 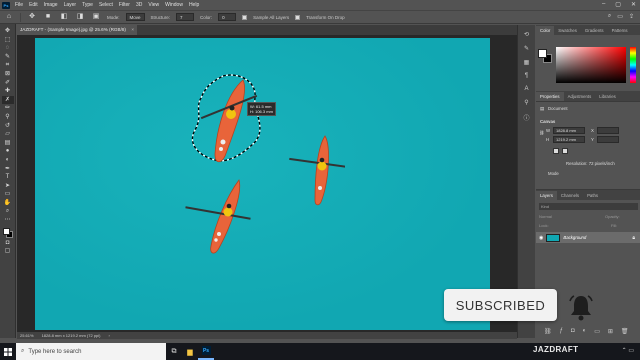 I want to click on task-view-icon: ⧉, so click(x=174, y=351).